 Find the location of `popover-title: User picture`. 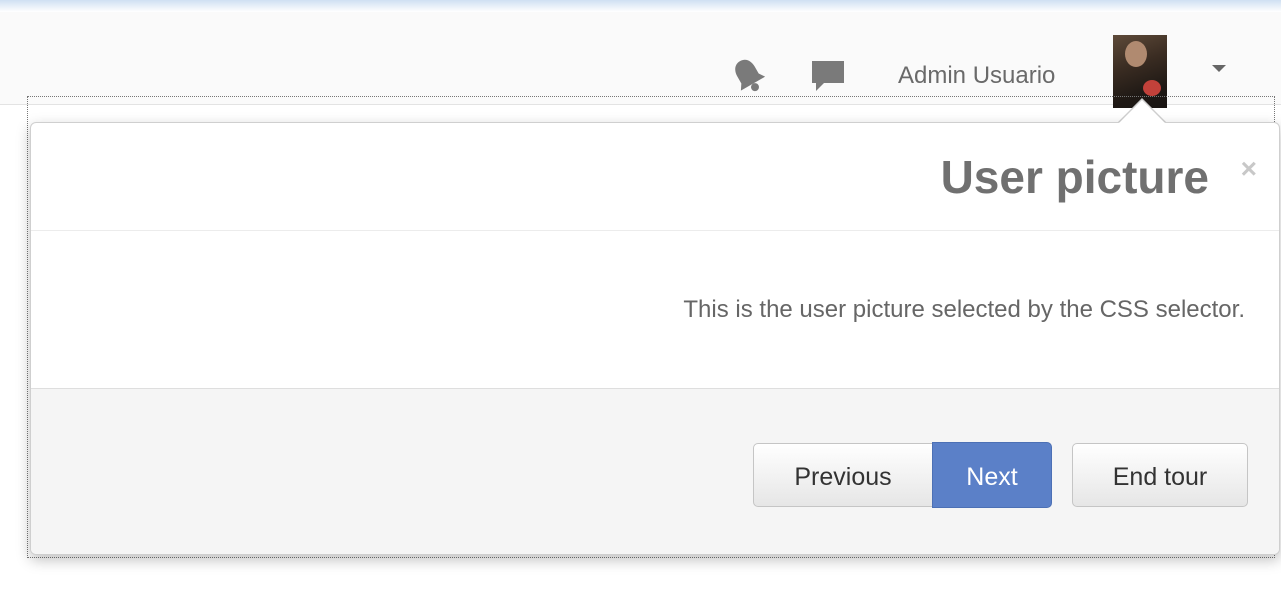

popover-title: User picture is located at coordinates (1074, 177).